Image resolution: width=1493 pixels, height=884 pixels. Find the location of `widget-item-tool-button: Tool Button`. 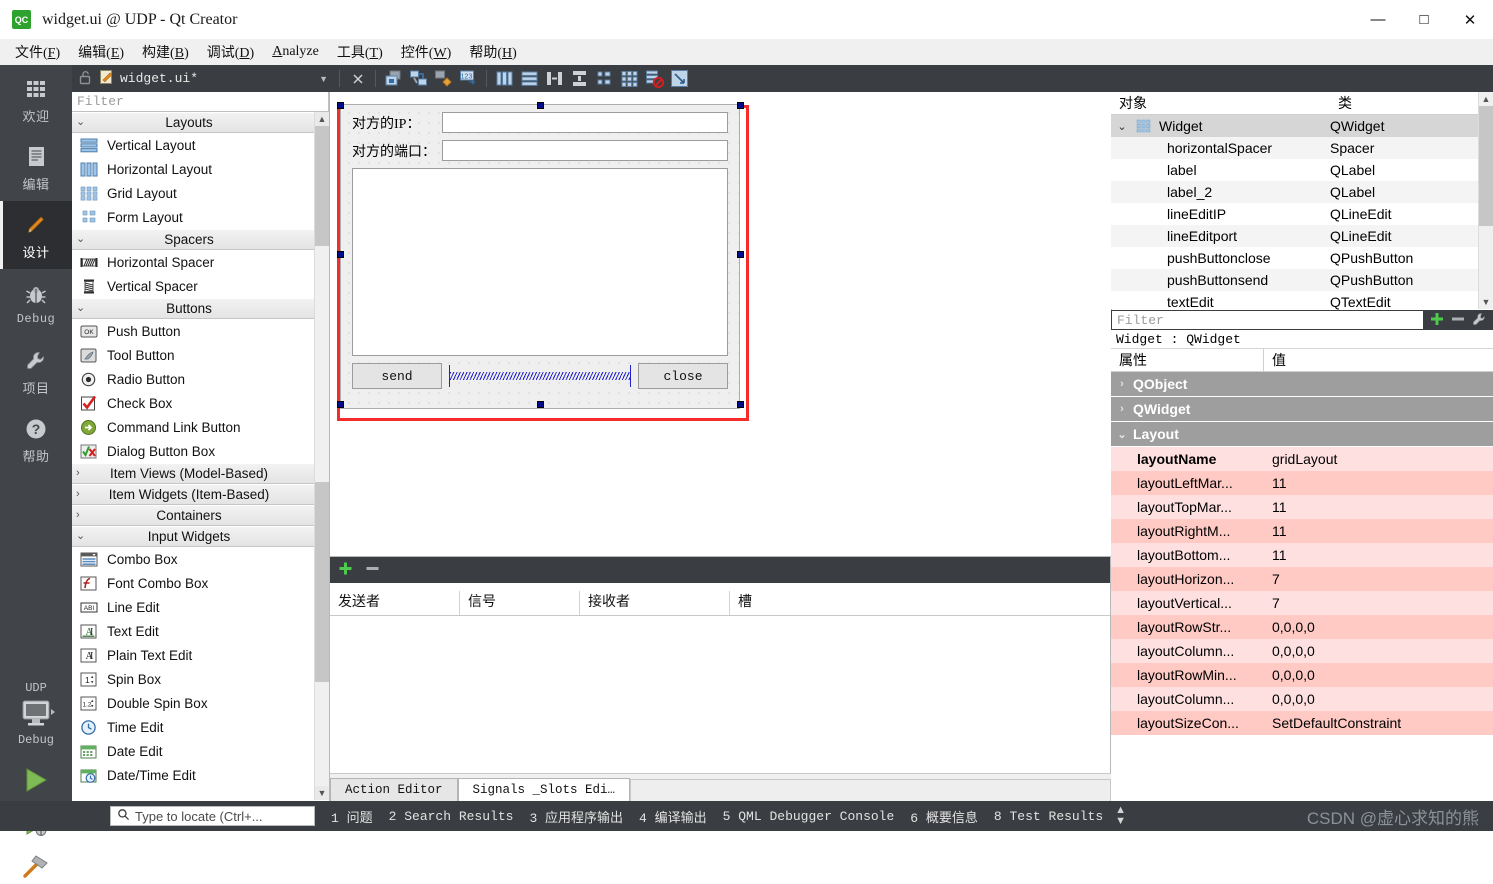

widget-item-tool-button: Tool Button is located at coordinates (194, 355).